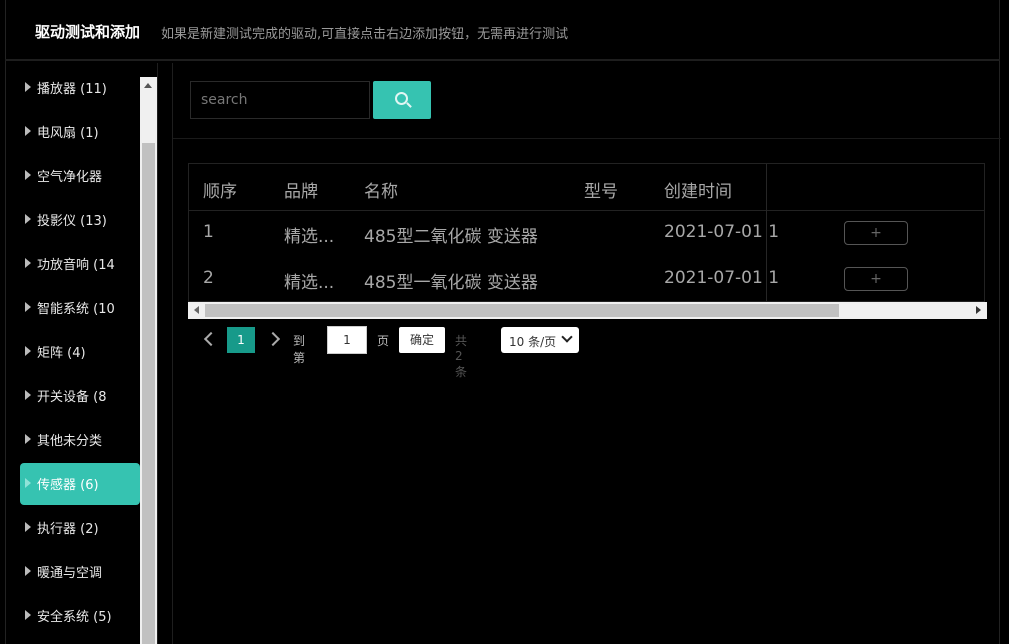 The image size is (1009, 644). I want to click on scroll-left-arrow-icon, so click(196, 310).